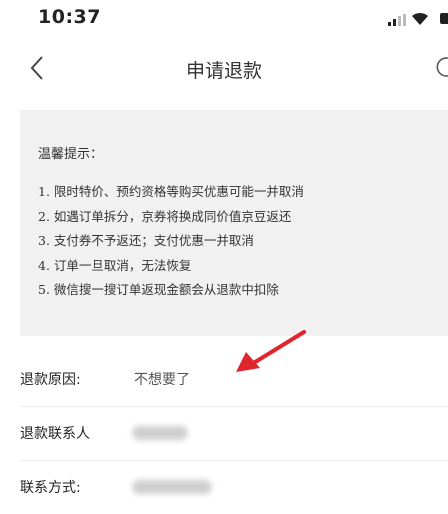 The image size is (448, 514). What do you see at coordinates (146, 240) in the screenshot?
I see `notice-item: 3. 支付券不予返还；支付优惠一并取消` at bounding box center [146, 240].